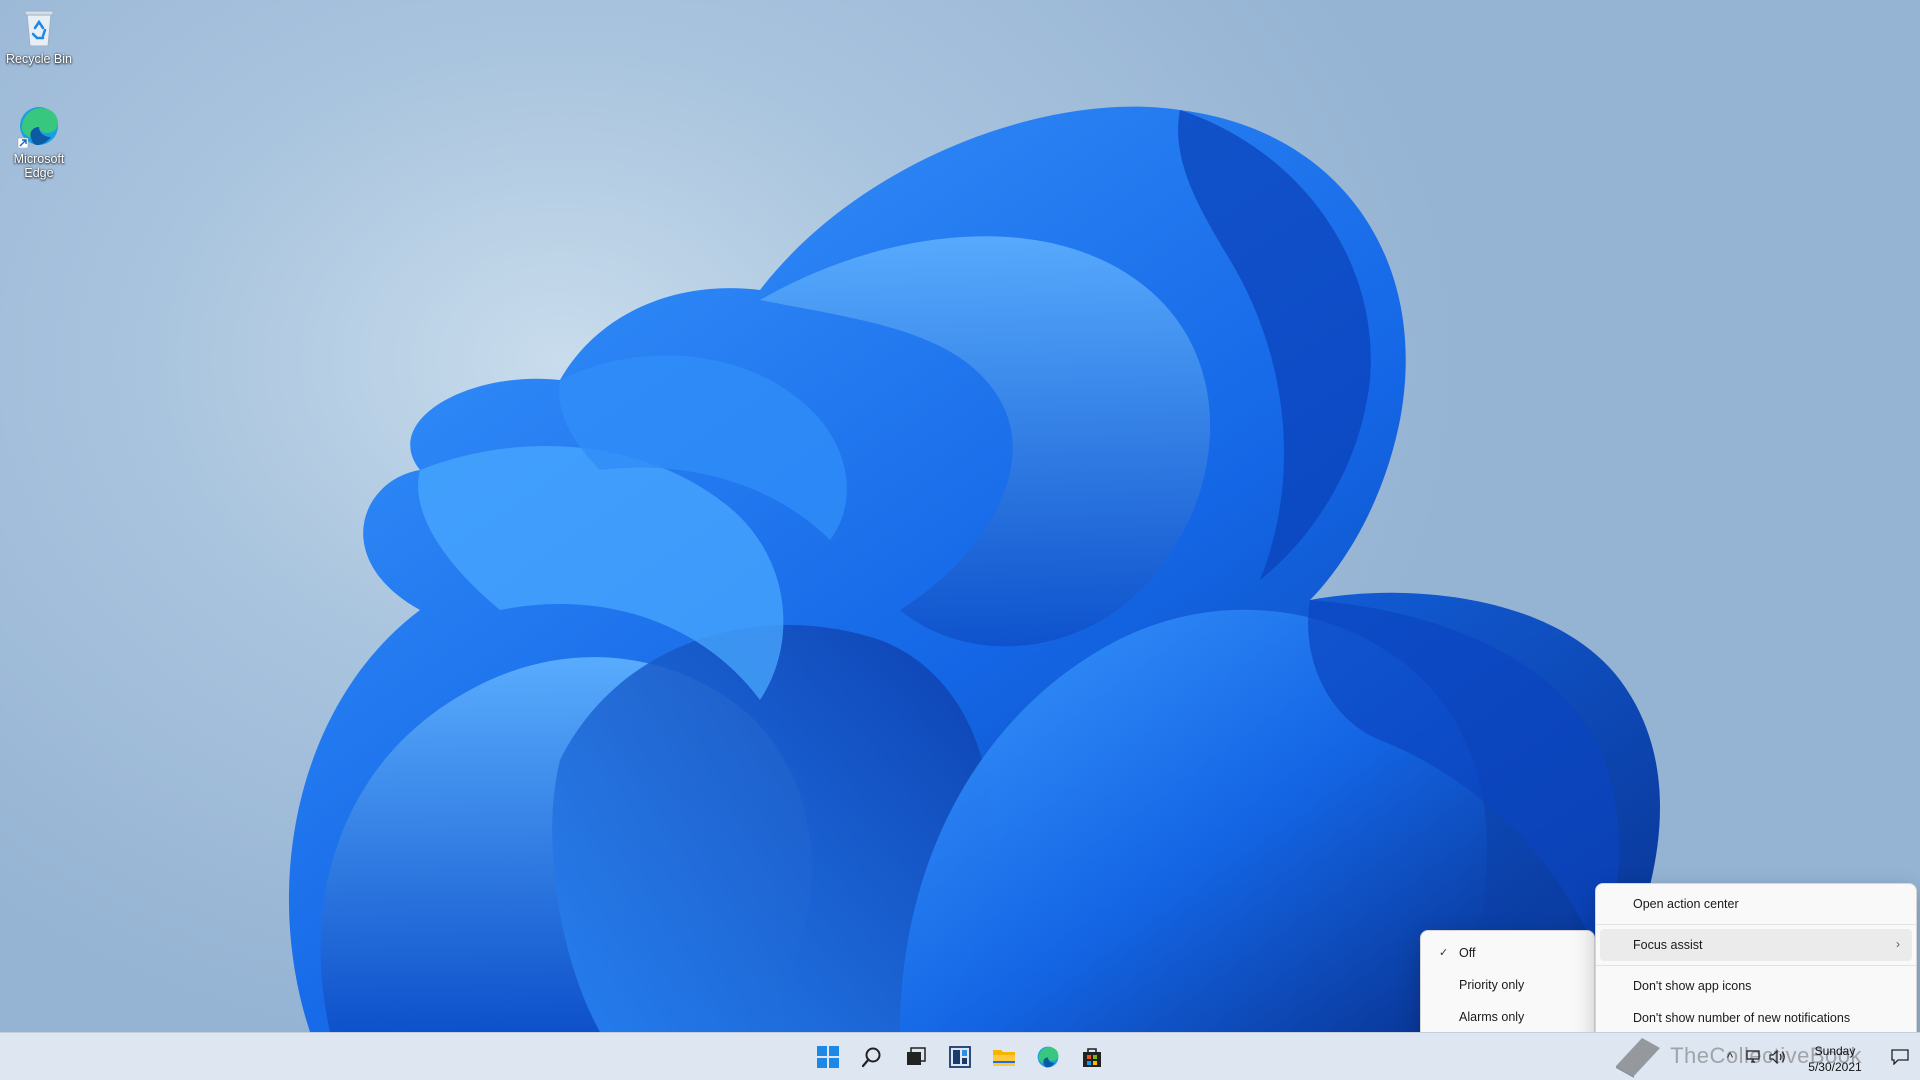  What do you see at coordinates (39, 59) in the screenshot?
I see `desktop-icon-label: Recycle Bin` at bounding box center [39, 59].